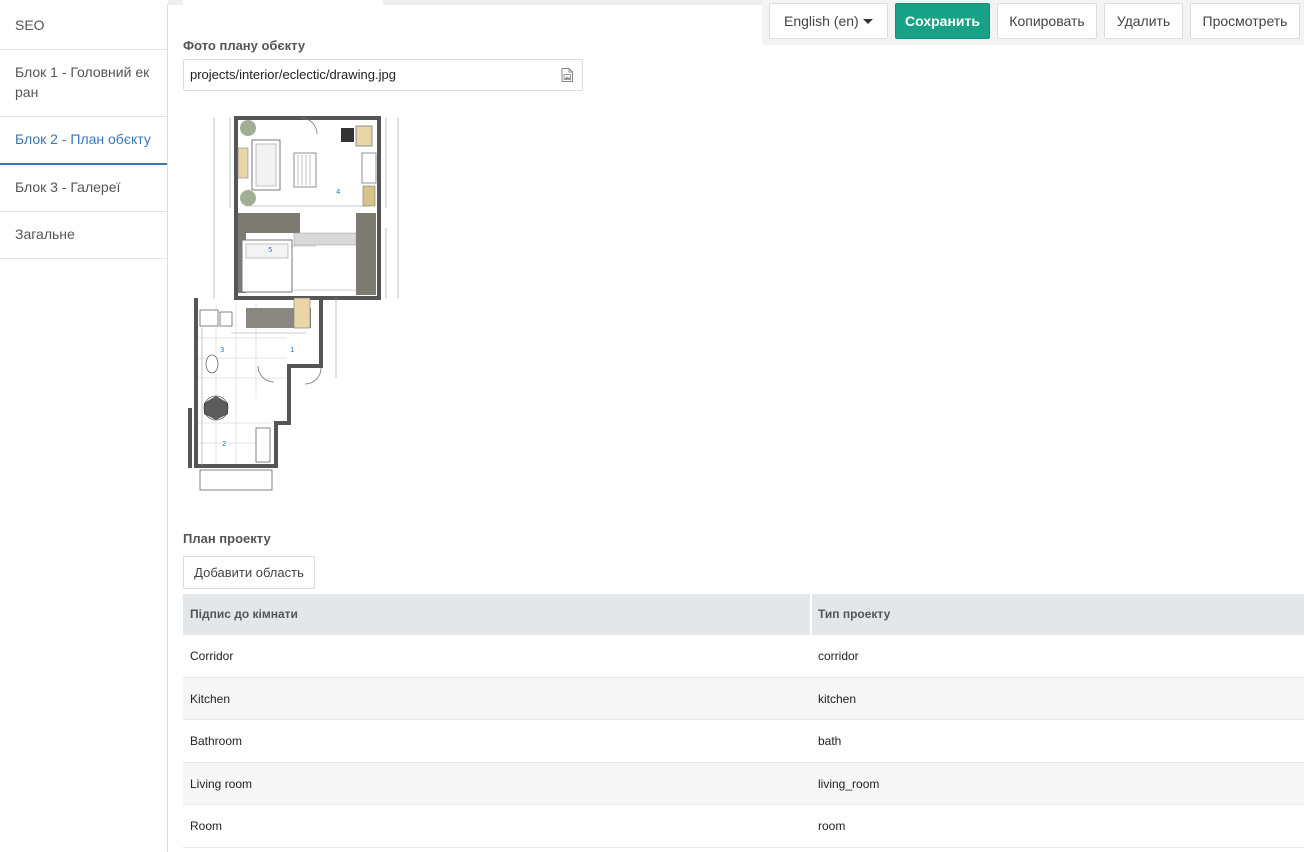 Image resolution: width=1304 pixels, height=852 pixels. Describe the element at coordinates (83, 235) in the screenshot. I see `sidebar-item-general: Загальне` at that location.